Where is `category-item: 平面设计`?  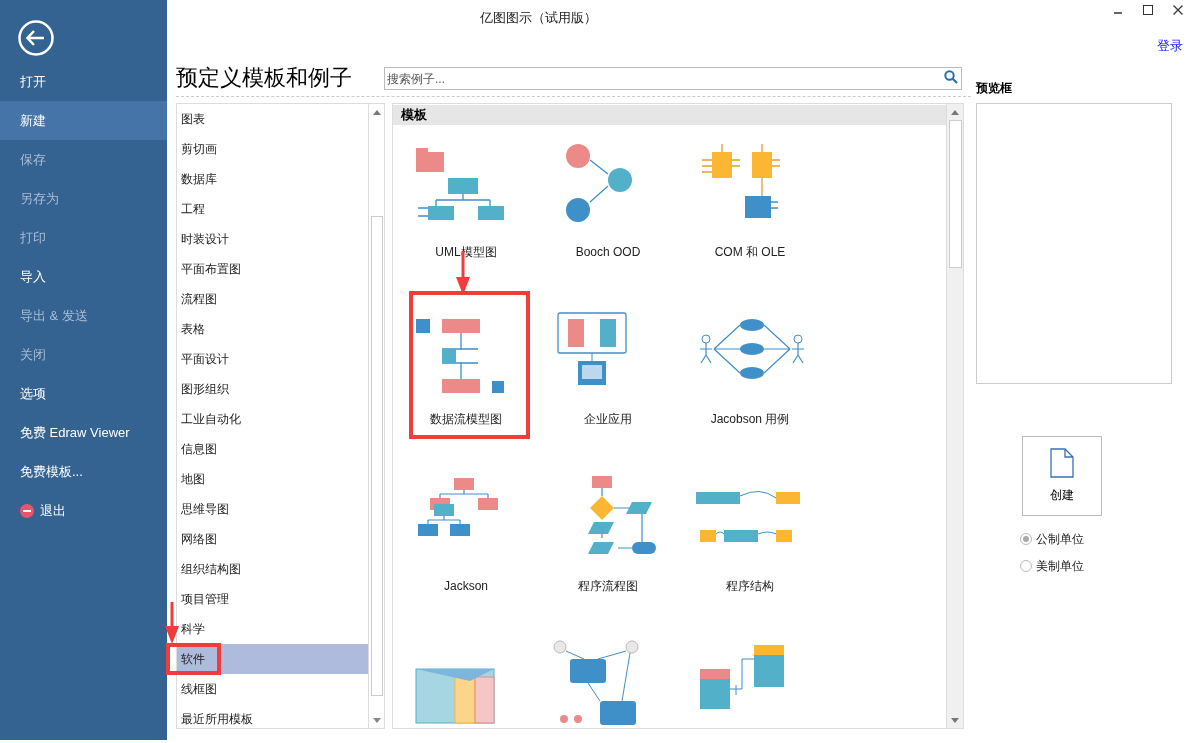 category-item: 平面设计 is located at coordinates (272, 359).